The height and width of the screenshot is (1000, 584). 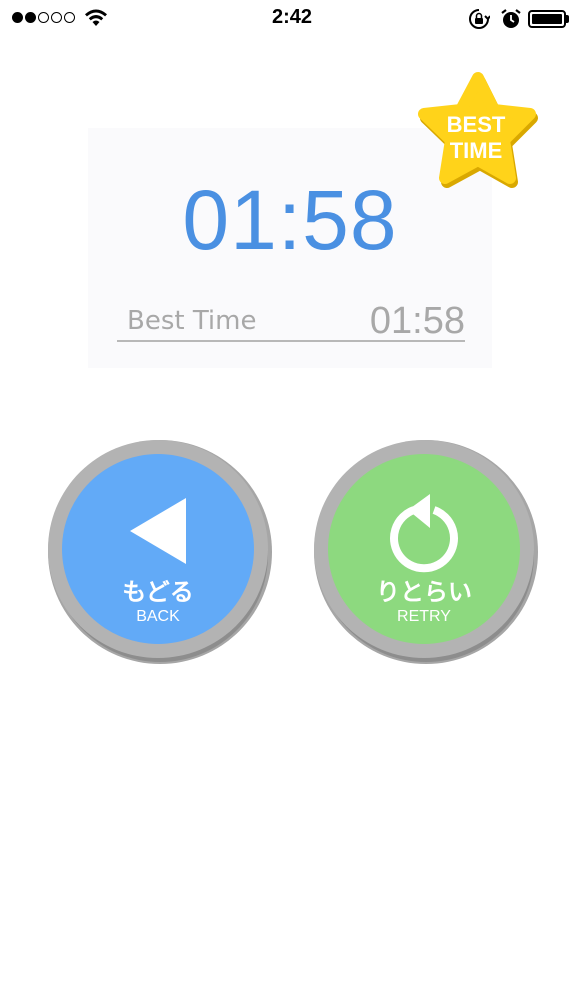 What do you see at coordinates (424, 592) in the screenshot?
I see `retry-label-jp: りとらい` at bounding box center [424, 592].